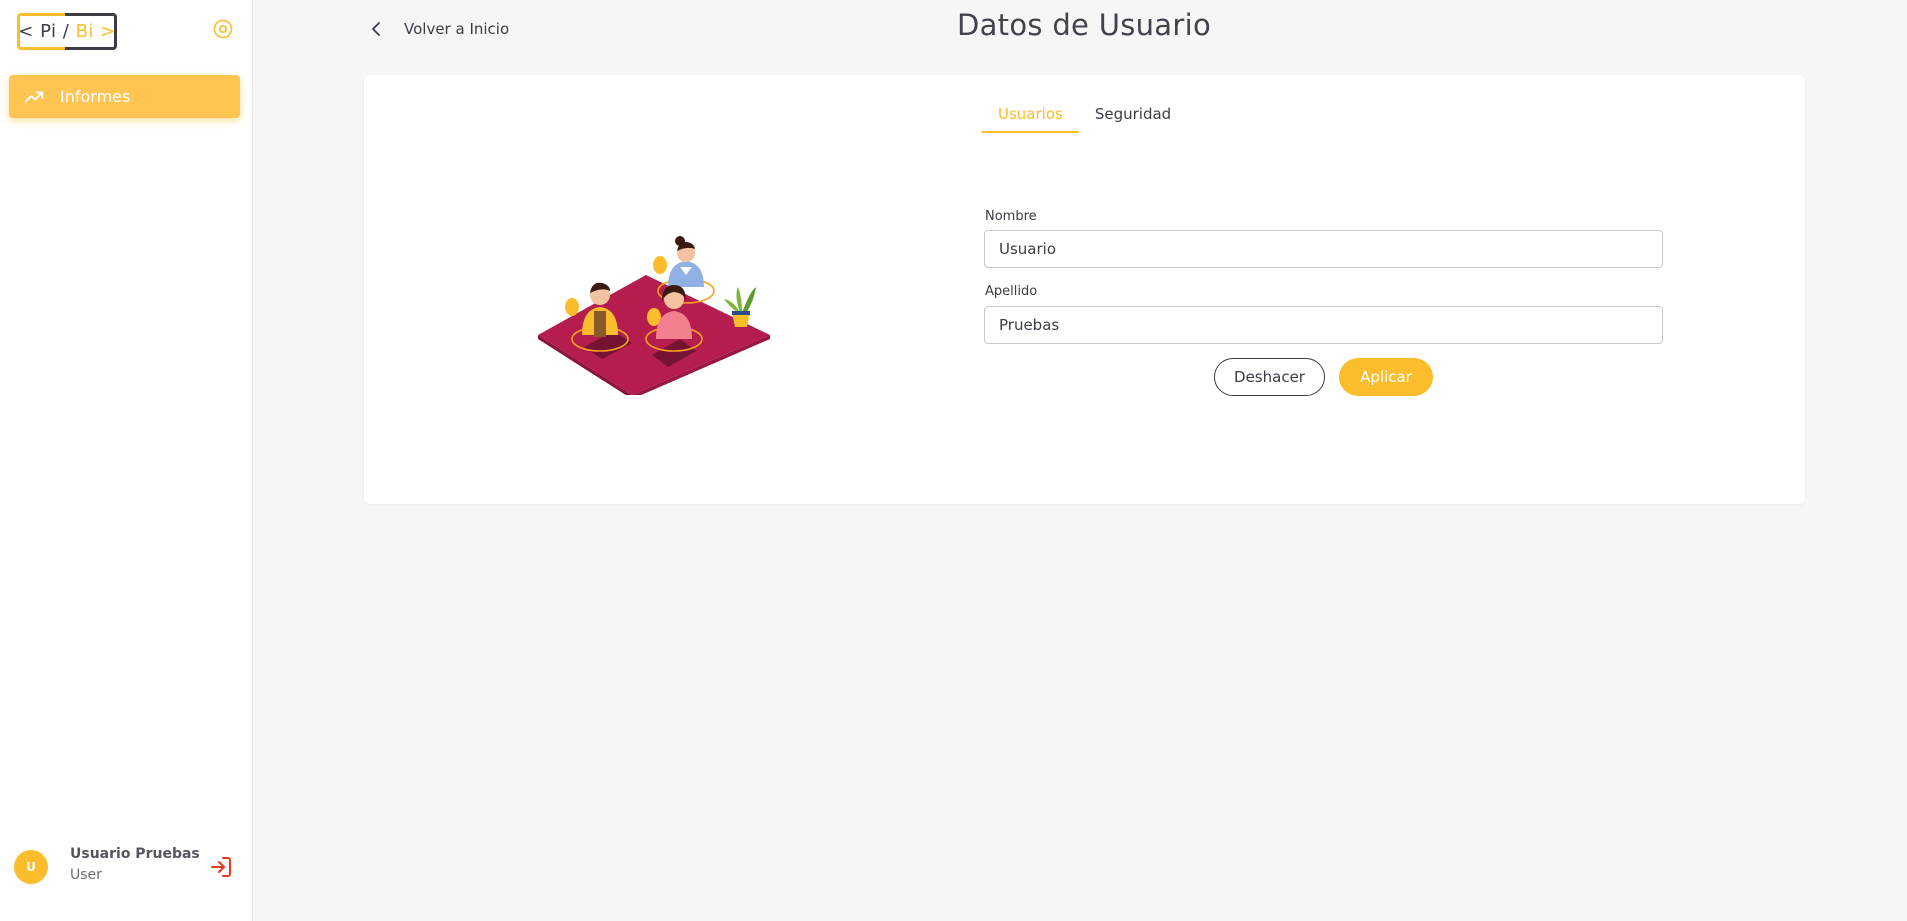 The width and height of the screenshot is (1907, 921). Describe the element at coordinates (127, 866) in the screenshot. I see `user-profile: U Usuario Pruebas User` at that location.